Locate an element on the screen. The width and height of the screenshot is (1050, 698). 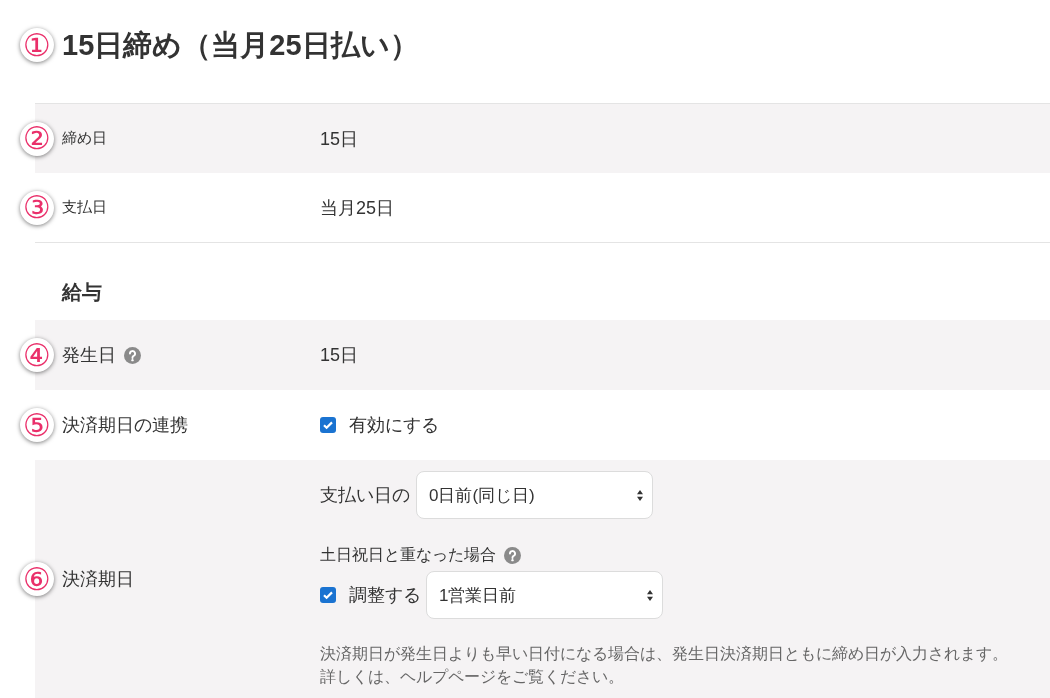
section-heading: 給与 is located at coordinates (82, 292).